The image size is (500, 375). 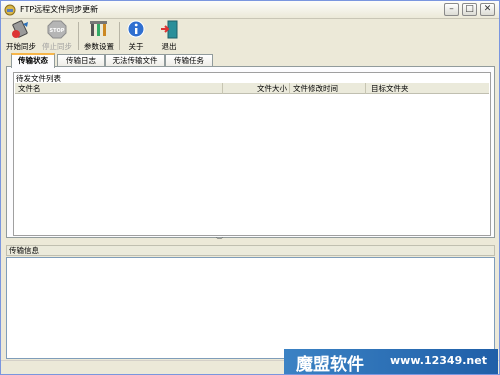 I want to click on exit-button: 退出, so click(x=169, y=36).